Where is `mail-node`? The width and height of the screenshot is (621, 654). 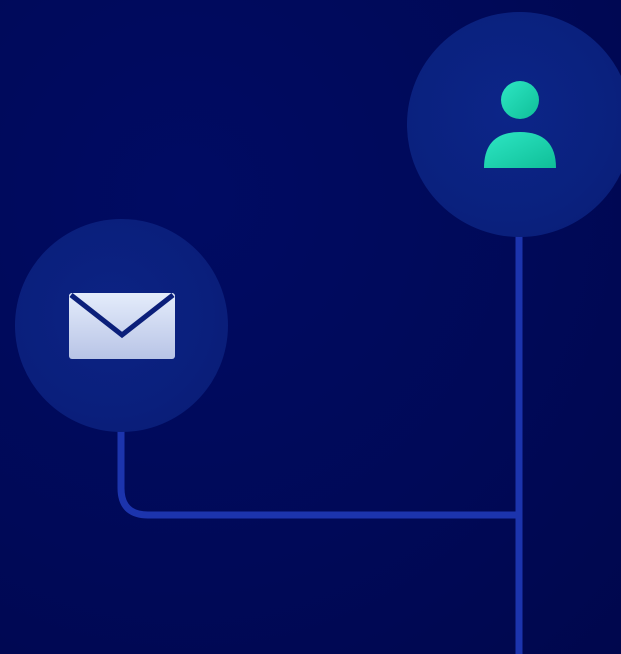
mail-node is located at coordinates (121, 325).